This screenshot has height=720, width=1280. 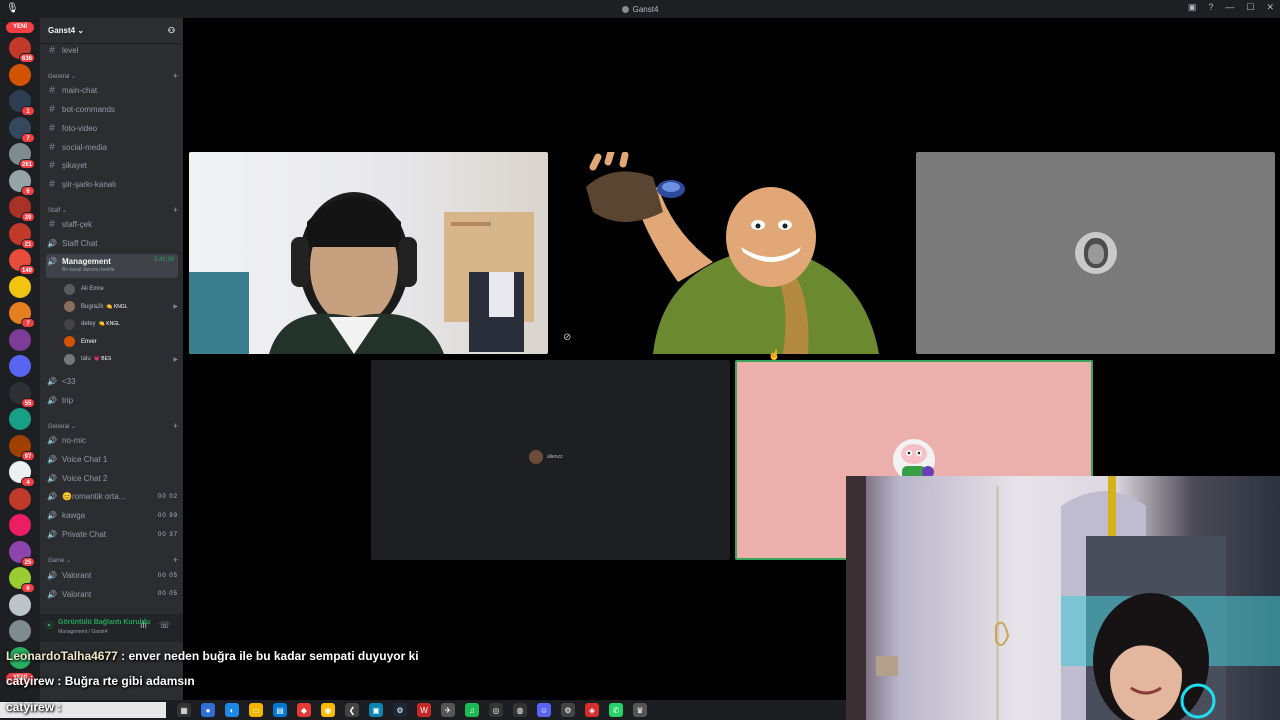 I want to click on category-general: General ⌄ +, so click(x=113, y=76).